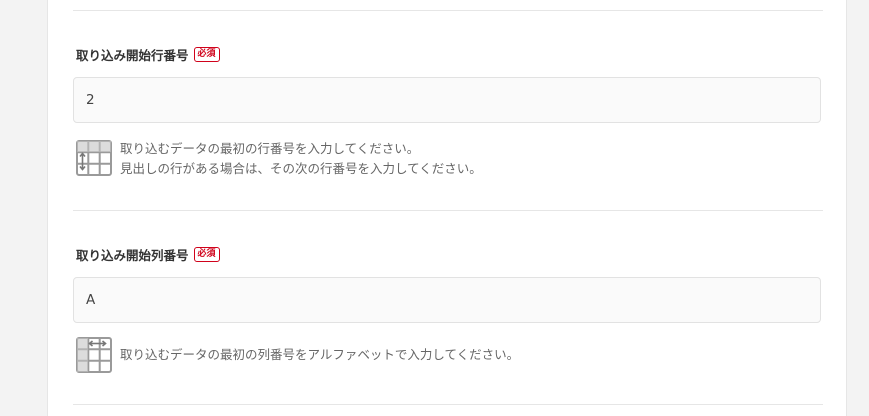 This screenshot has height=416, width=869. Describe the element at coordinates (301, 168) in the screenshot. I see `help-line: 見出しの行がある場合は、その次の行番号を入力してください。` at that location.